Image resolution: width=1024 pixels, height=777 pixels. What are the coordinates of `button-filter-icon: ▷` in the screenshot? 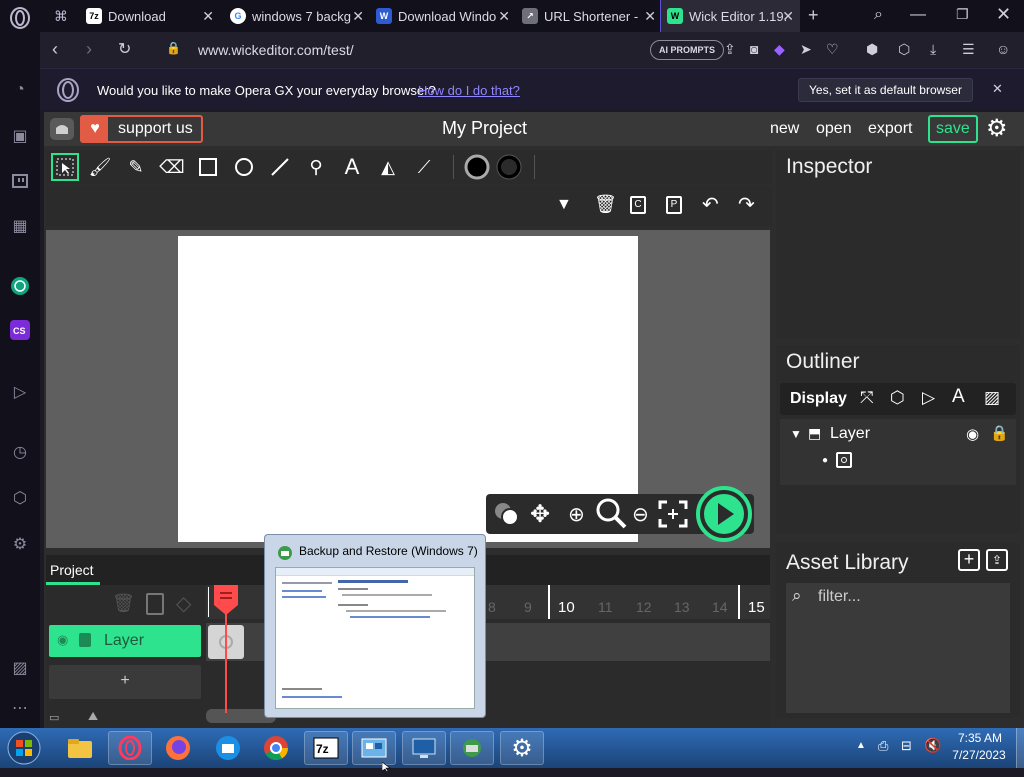 It's located at (928, 398).